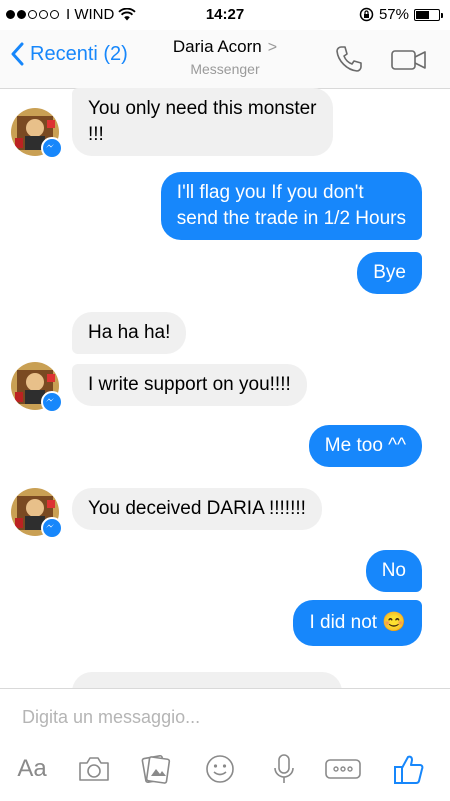 The height and width of the screenshot is (801, 450). I want to click on message-bubble-incoming: I write support on you!!!!, so click(189, 385).